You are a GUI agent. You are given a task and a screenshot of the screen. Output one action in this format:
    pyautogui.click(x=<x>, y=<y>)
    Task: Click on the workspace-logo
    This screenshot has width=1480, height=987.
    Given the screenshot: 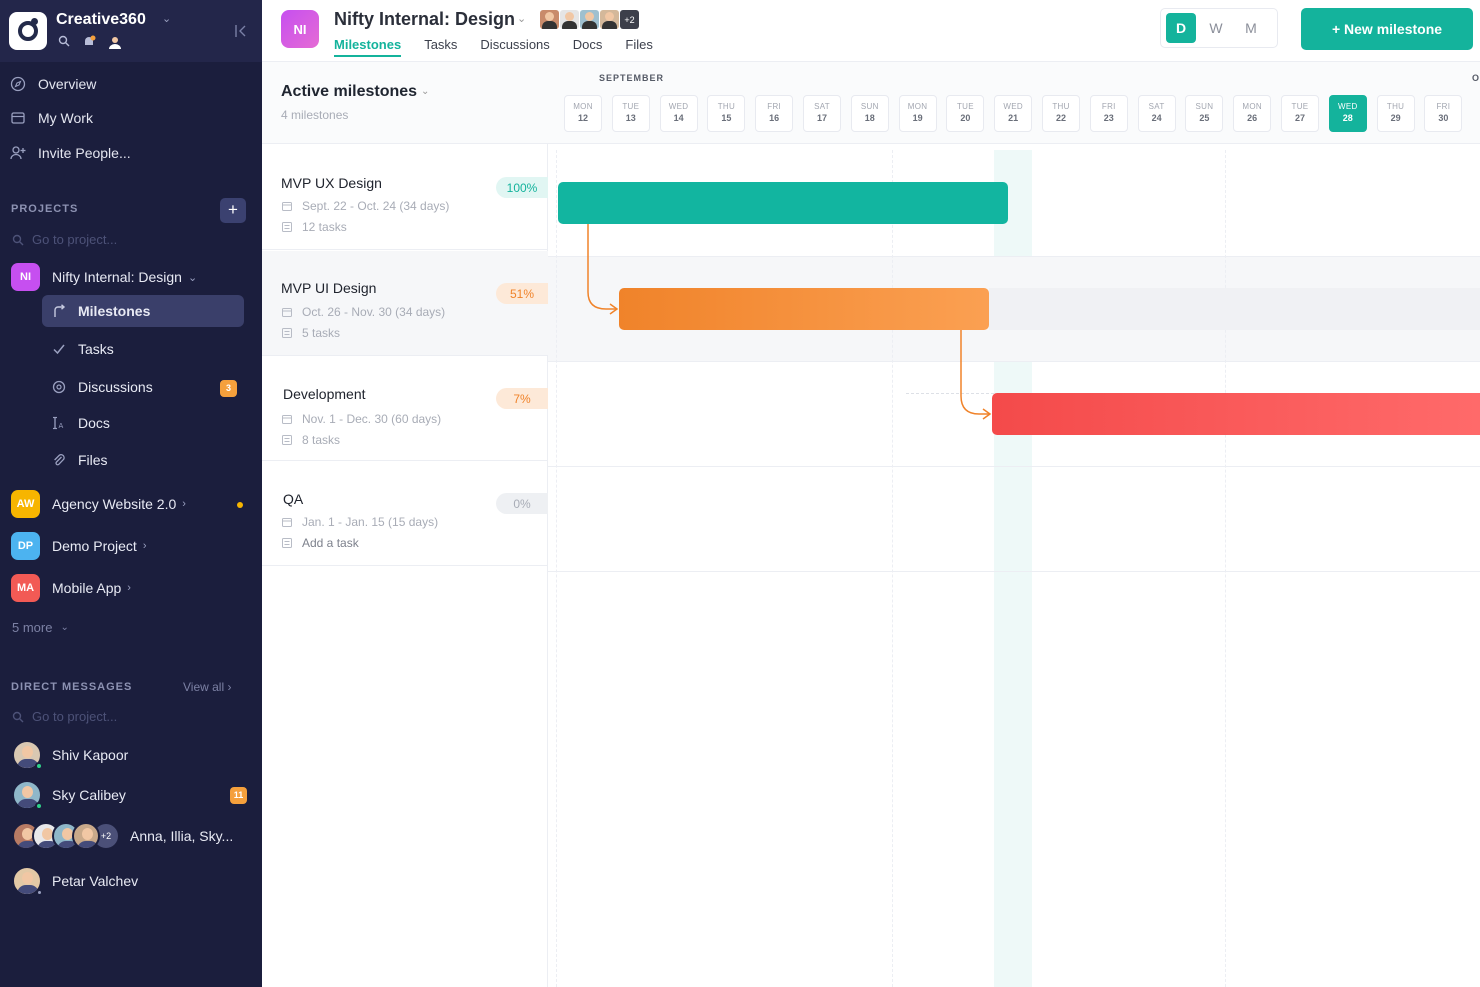 What is the action you would take?
    pyautogui.click(x=28, y=31)
    